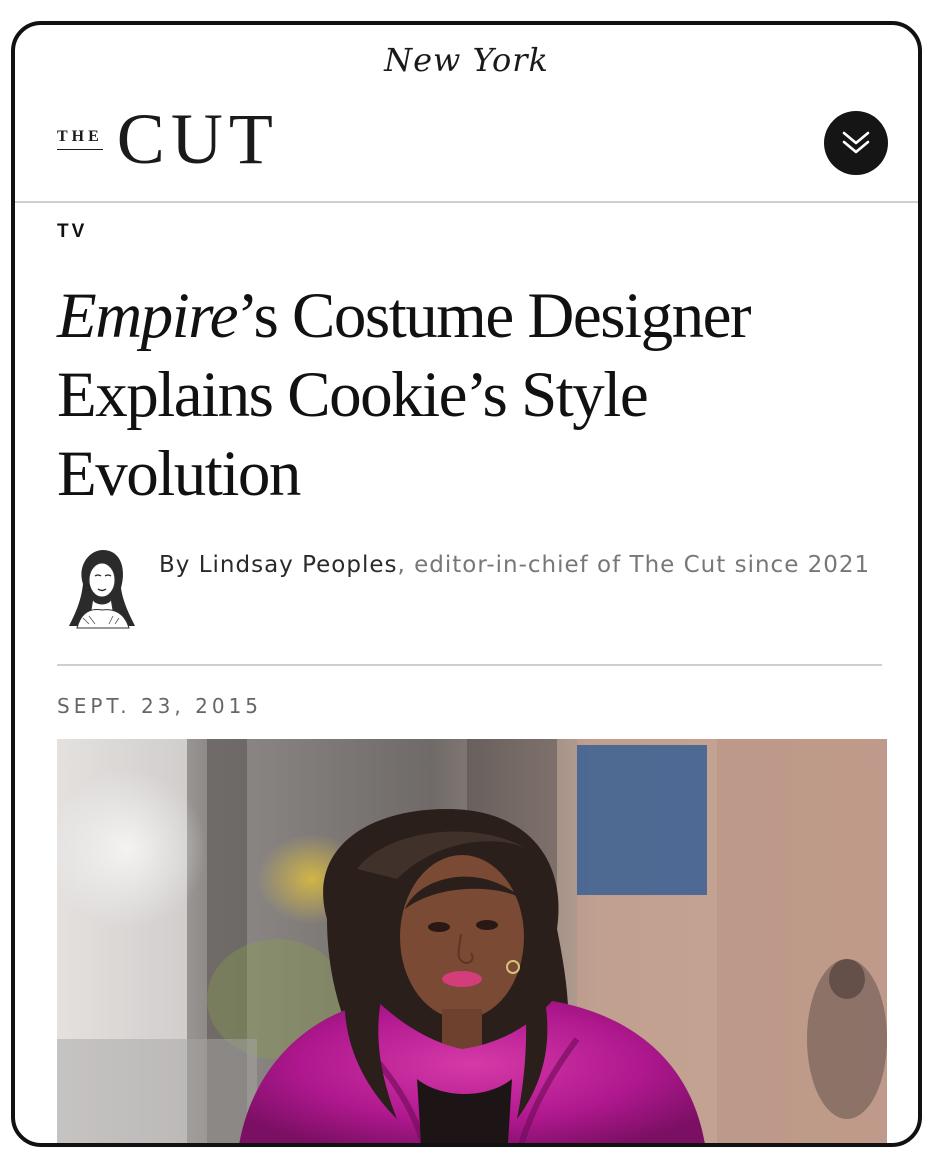  Describe the element at coordinates (80, 139) in the screenshot. I see `the-cut-logo-the: THE` at that location.